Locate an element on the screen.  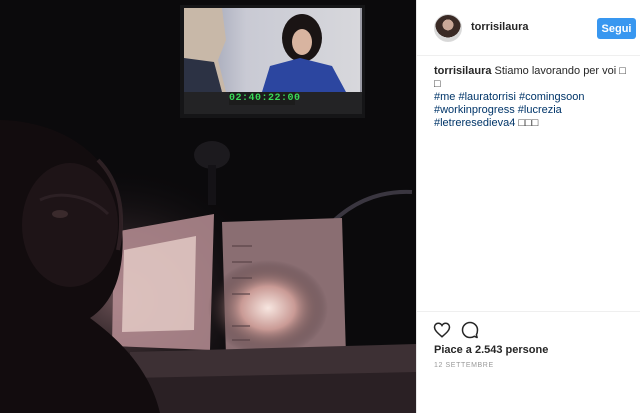
follow-button: Segui is located at coordinates (616, 28).